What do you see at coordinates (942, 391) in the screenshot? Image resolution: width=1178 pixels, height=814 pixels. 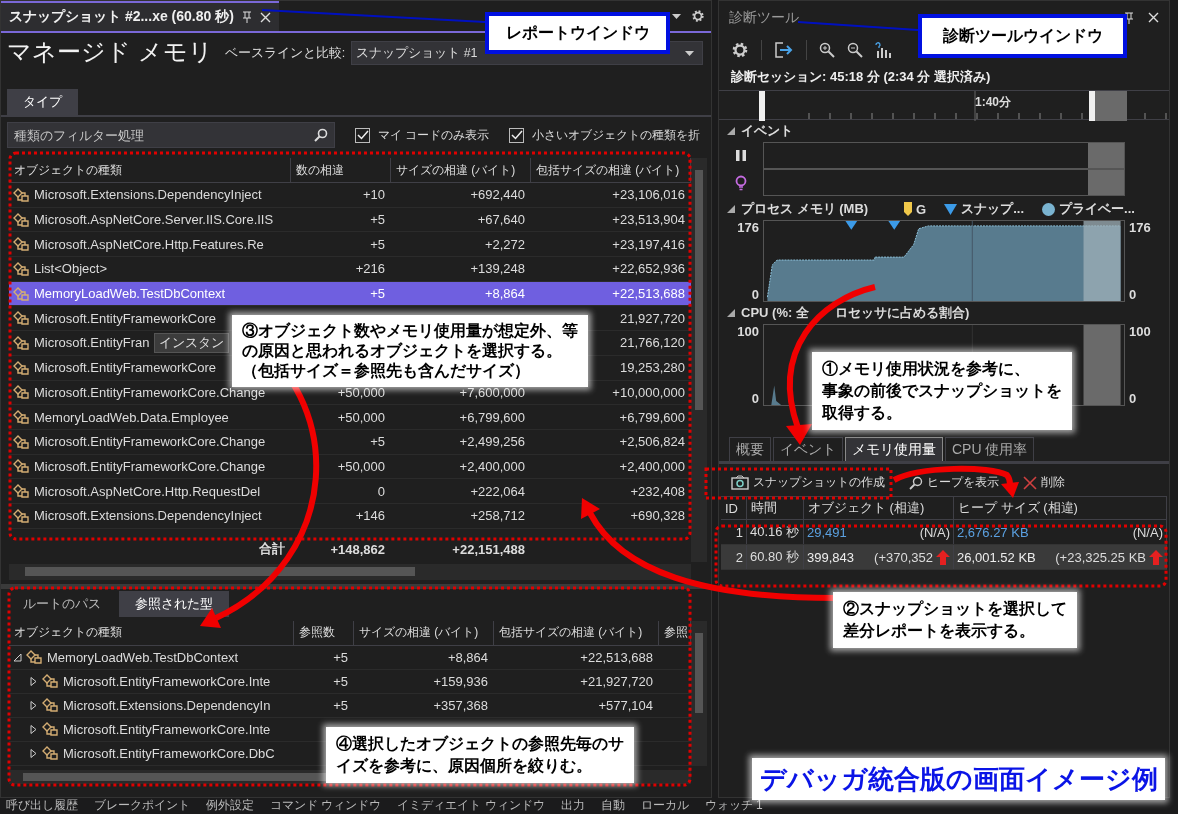 I see `annotation-tooltip: ①メモリ使用状況を参考に、 事象の前後でスナップショットを 取得する。` at bounding box center [942, 391].